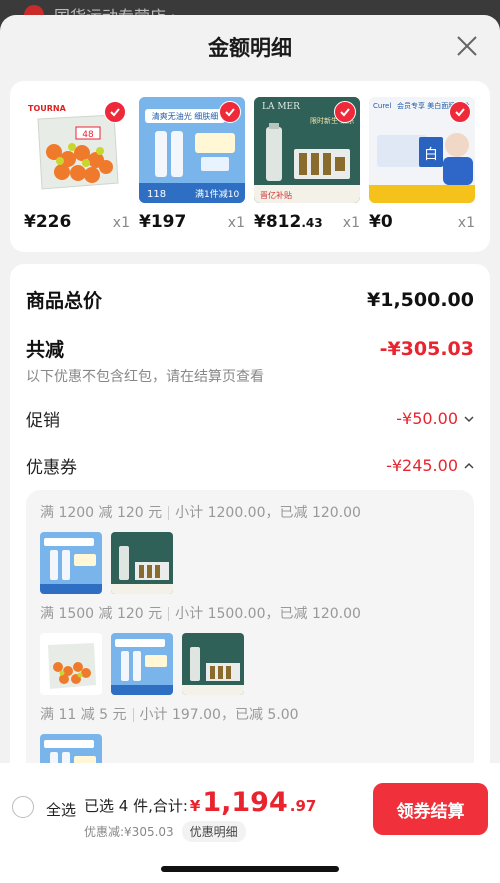 This screenshot has height=883, width=500. What do you see at coordinates (101, 614) in the screenshot?
I see `coupon-rule: 满 1500 减 120 元` at bounding box center [101, 614].